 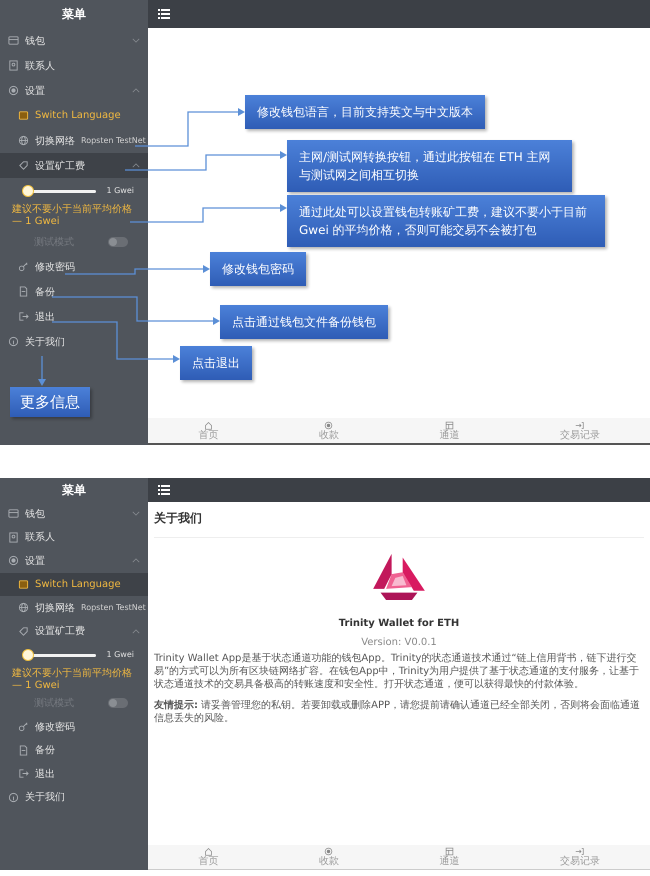 I want to click on app-name: Trinity Wallet for ETH, so click(x=399, y=623).